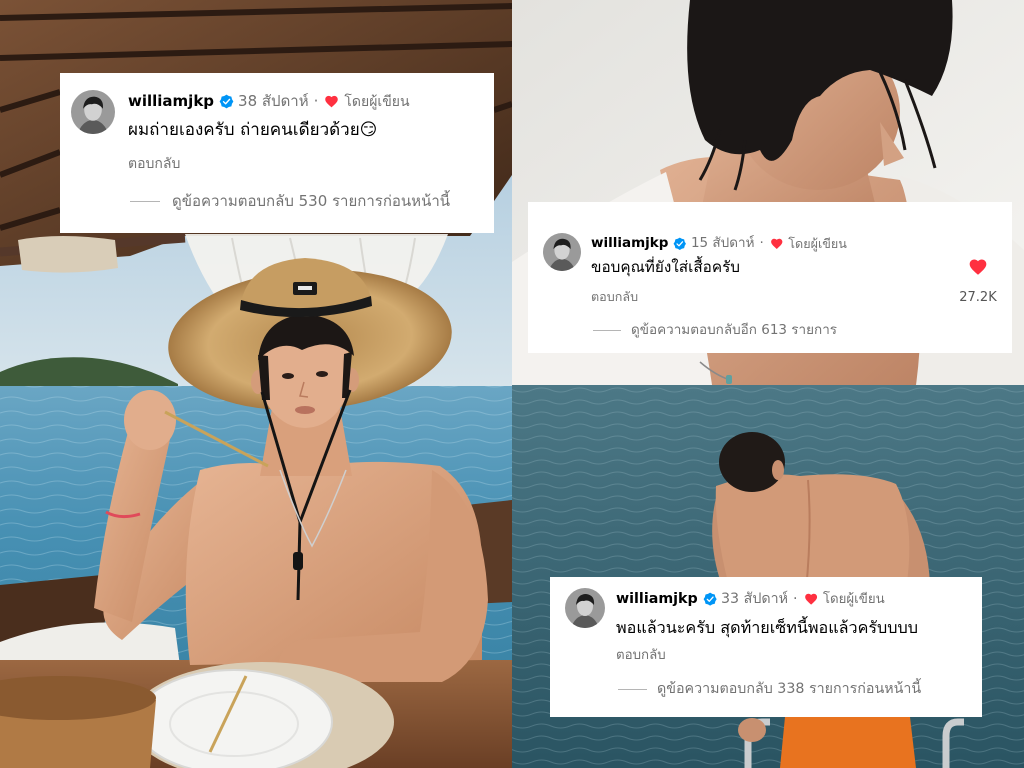 The image size is (1024, 768). Describe the element at coordinates (666, 267) in the screenshot. I see `comment-text: ขอบคุณที่ยังใส่เสื้อครับ` at that location.